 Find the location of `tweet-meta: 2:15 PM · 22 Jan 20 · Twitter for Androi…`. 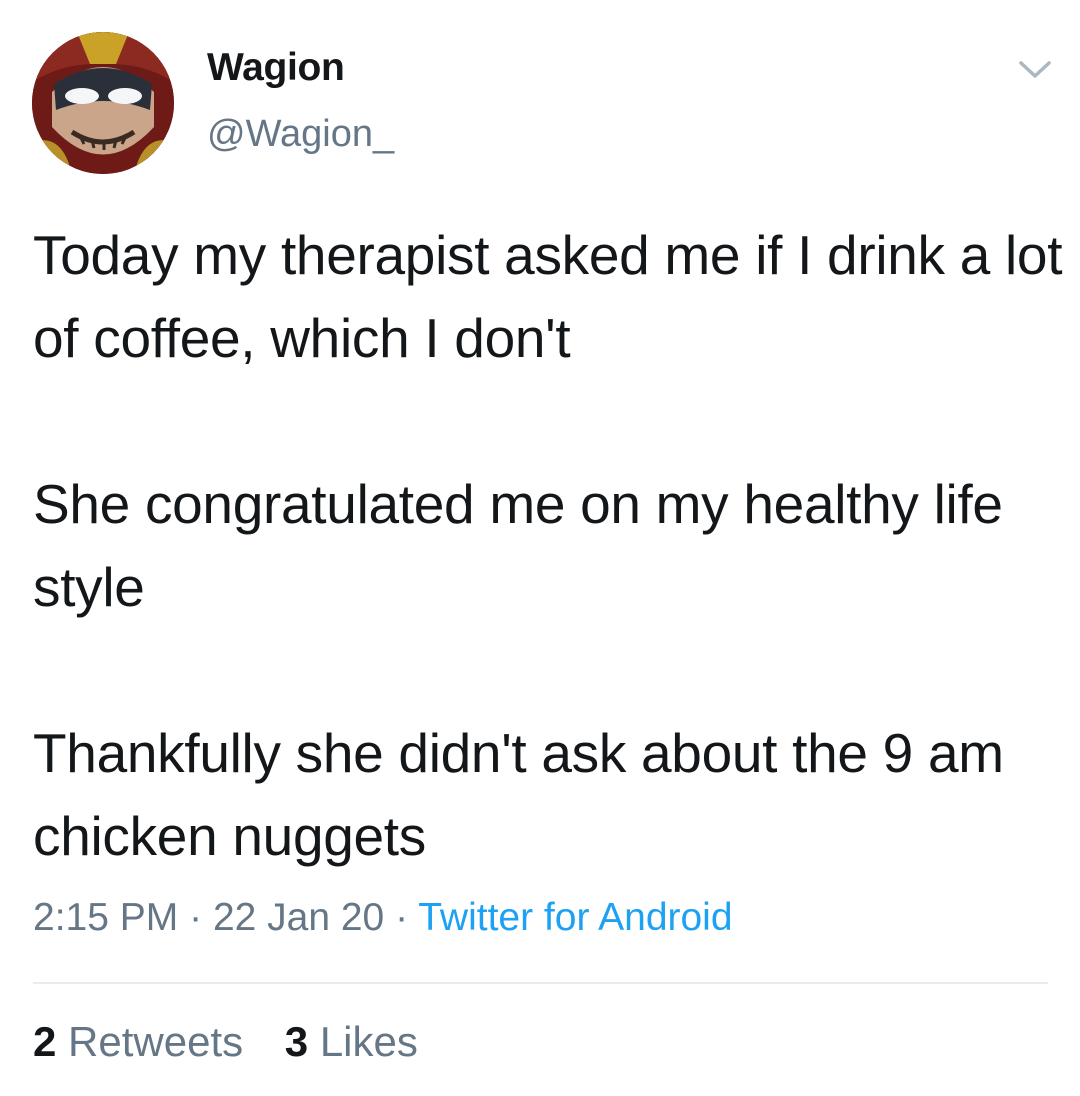

tweet-meta: 2:15 PM · 22 Jan 20 · Twitter for Androi… is located at coordinates (383, 918).